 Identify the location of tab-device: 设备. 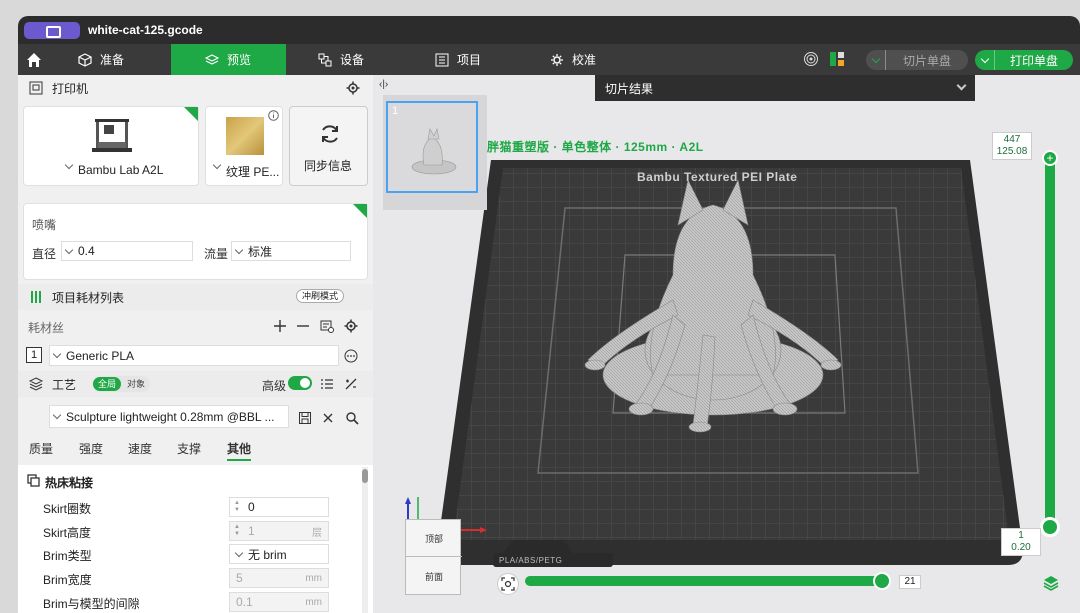
(358, 59).